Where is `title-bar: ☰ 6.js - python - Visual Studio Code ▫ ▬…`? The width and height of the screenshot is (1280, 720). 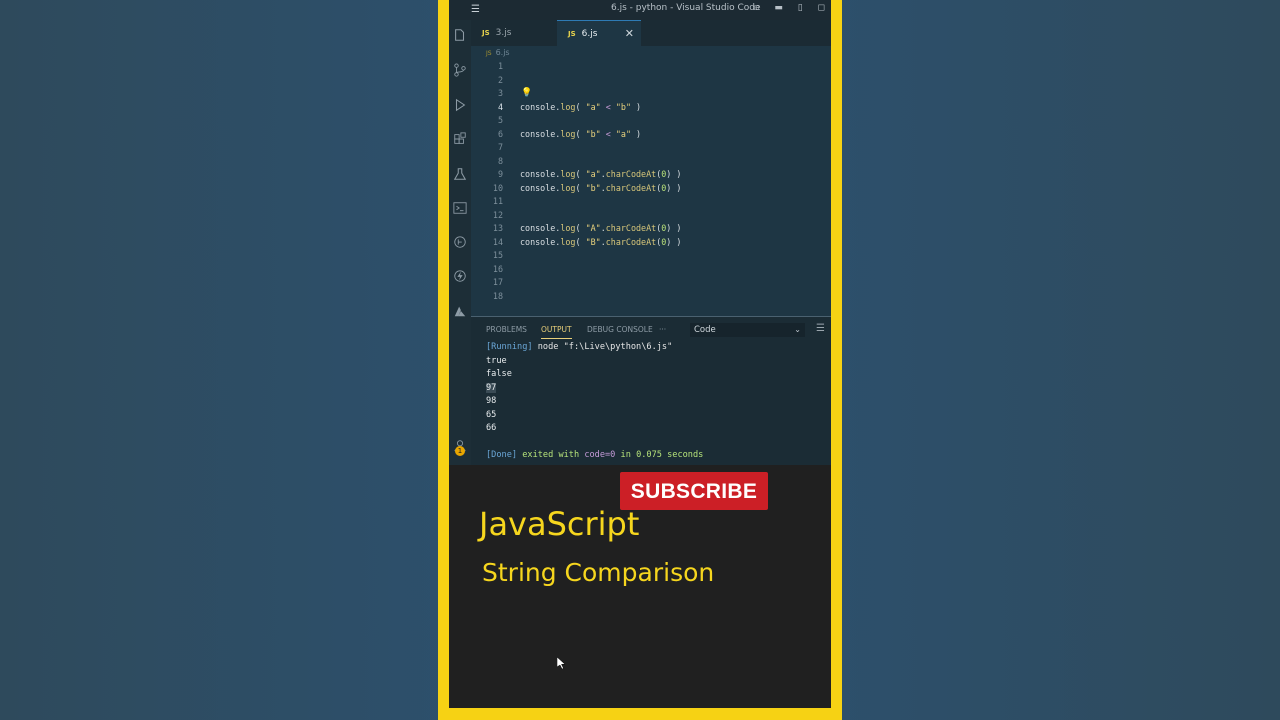
title-bar: ☰ 6.js - python - Visual Studio Code ▫ ▬… is located at coordinates (640, 10).